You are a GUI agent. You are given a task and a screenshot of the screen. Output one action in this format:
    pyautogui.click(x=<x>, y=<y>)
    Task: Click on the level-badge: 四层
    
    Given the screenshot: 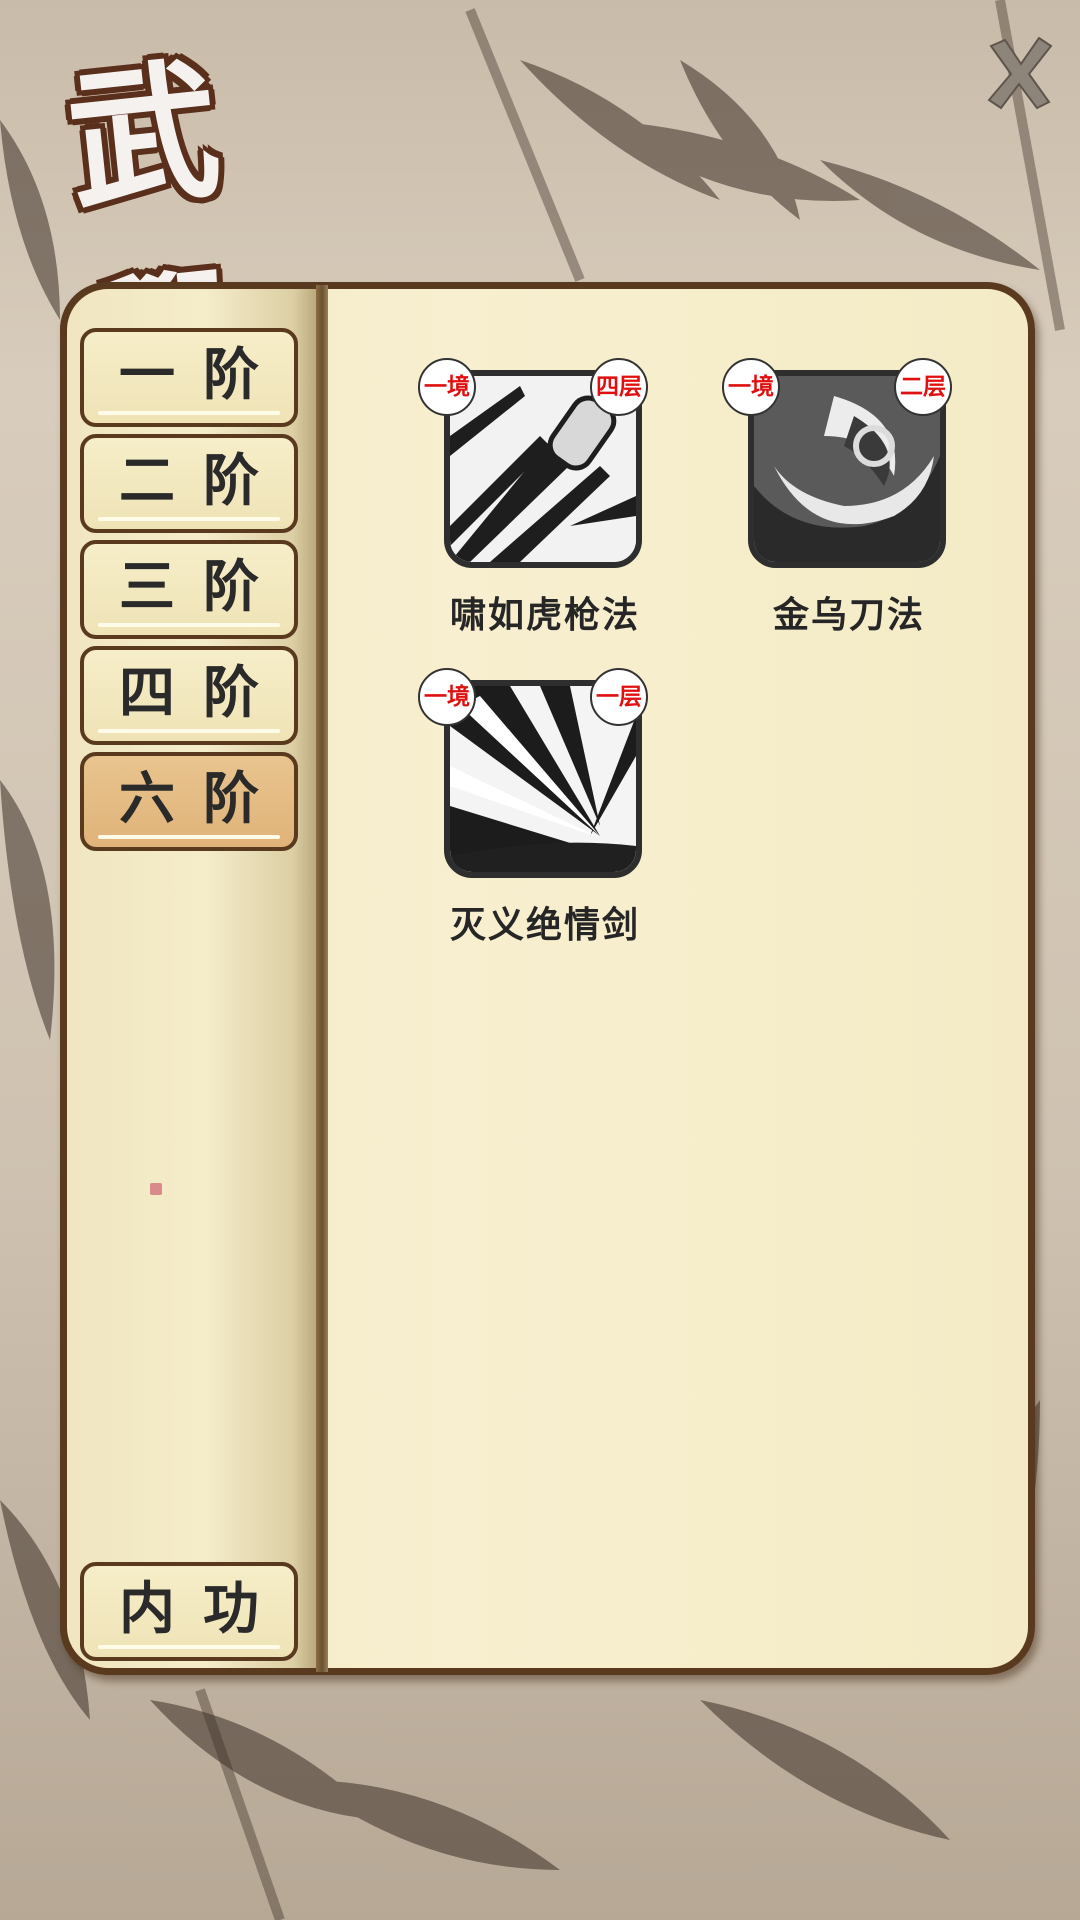 What is the action you would take?
    pyautogui.click(x=619, y=387)
    